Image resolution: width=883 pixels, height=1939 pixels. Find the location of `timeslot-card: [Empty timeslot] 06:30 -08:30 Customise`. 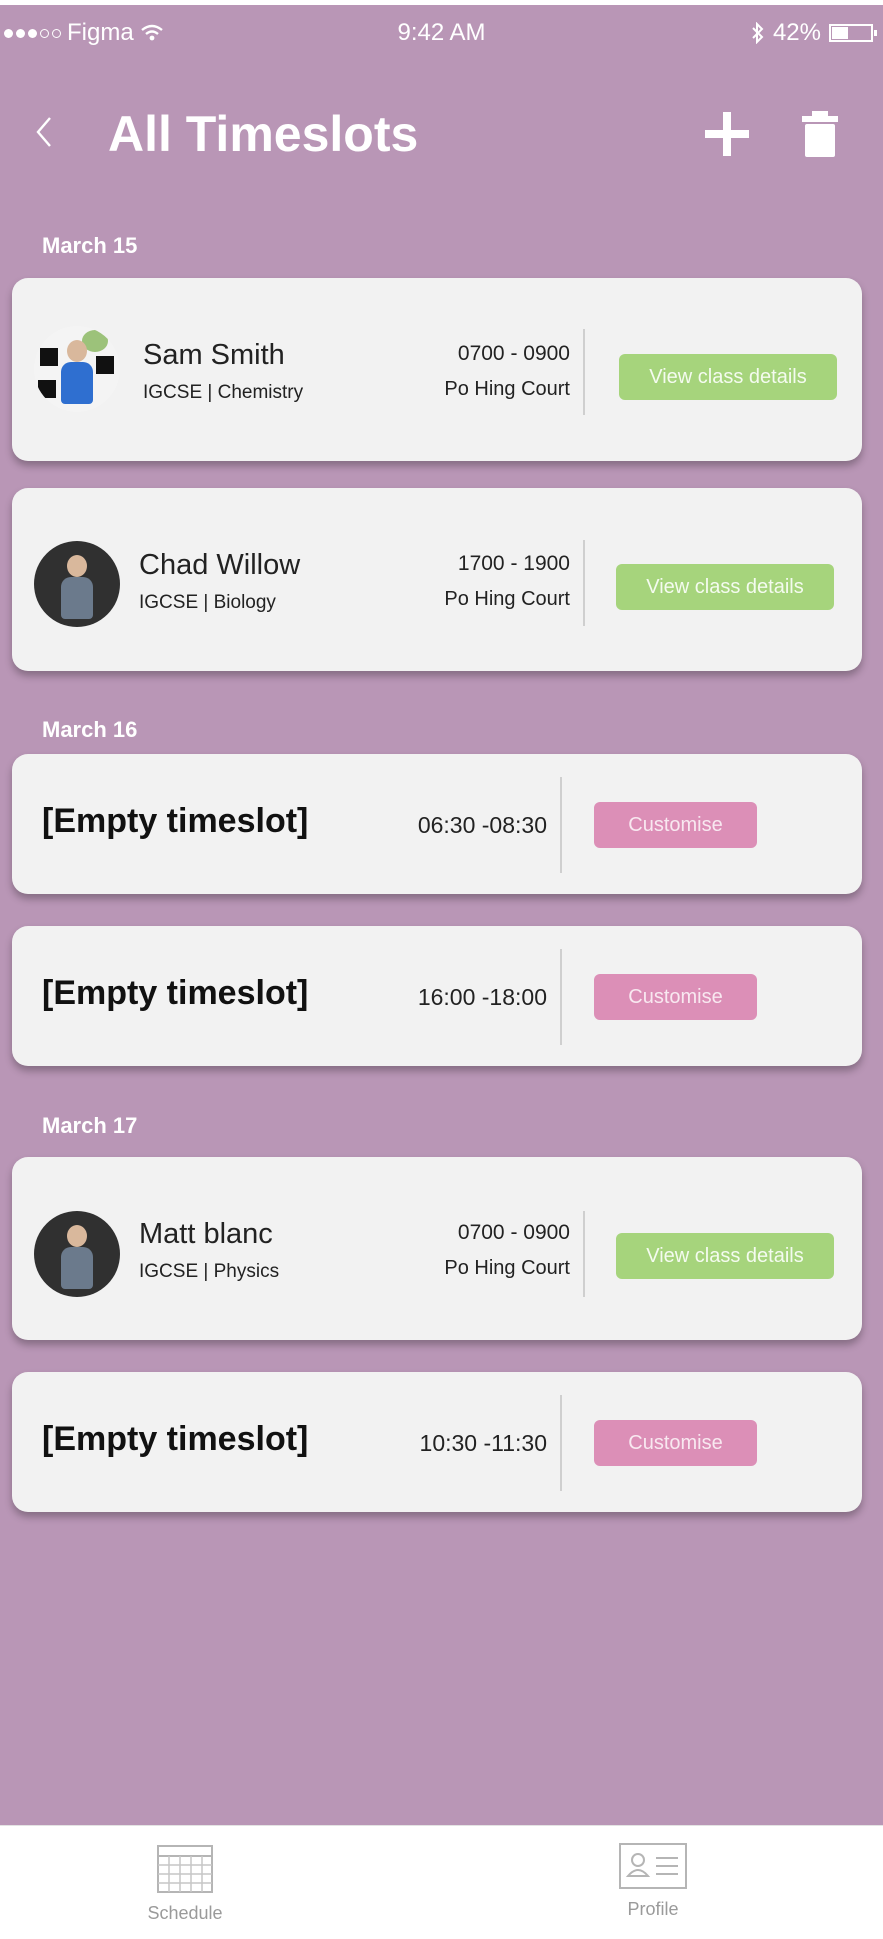

timeslot-card: [Empty timeslot] 06:30 -08:30 Customise is located at coordinates (437, 824).